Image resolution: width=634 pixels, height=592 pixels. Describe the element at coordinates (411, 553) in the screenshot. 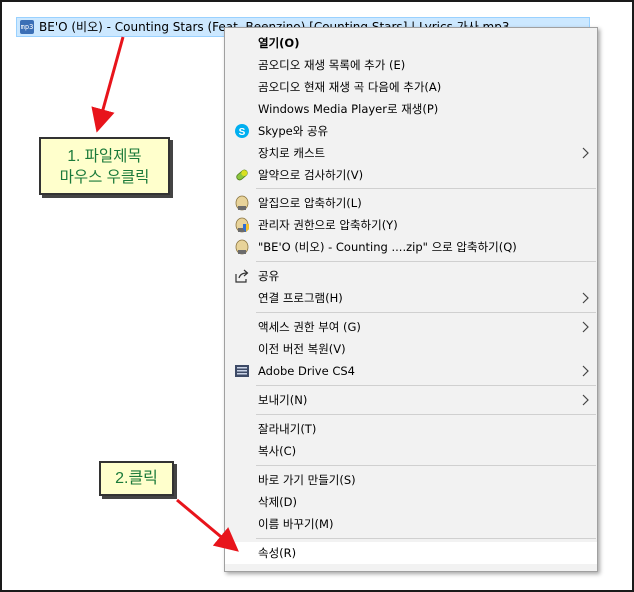

I see `menu-item-properties: 속성(R)` at that location.